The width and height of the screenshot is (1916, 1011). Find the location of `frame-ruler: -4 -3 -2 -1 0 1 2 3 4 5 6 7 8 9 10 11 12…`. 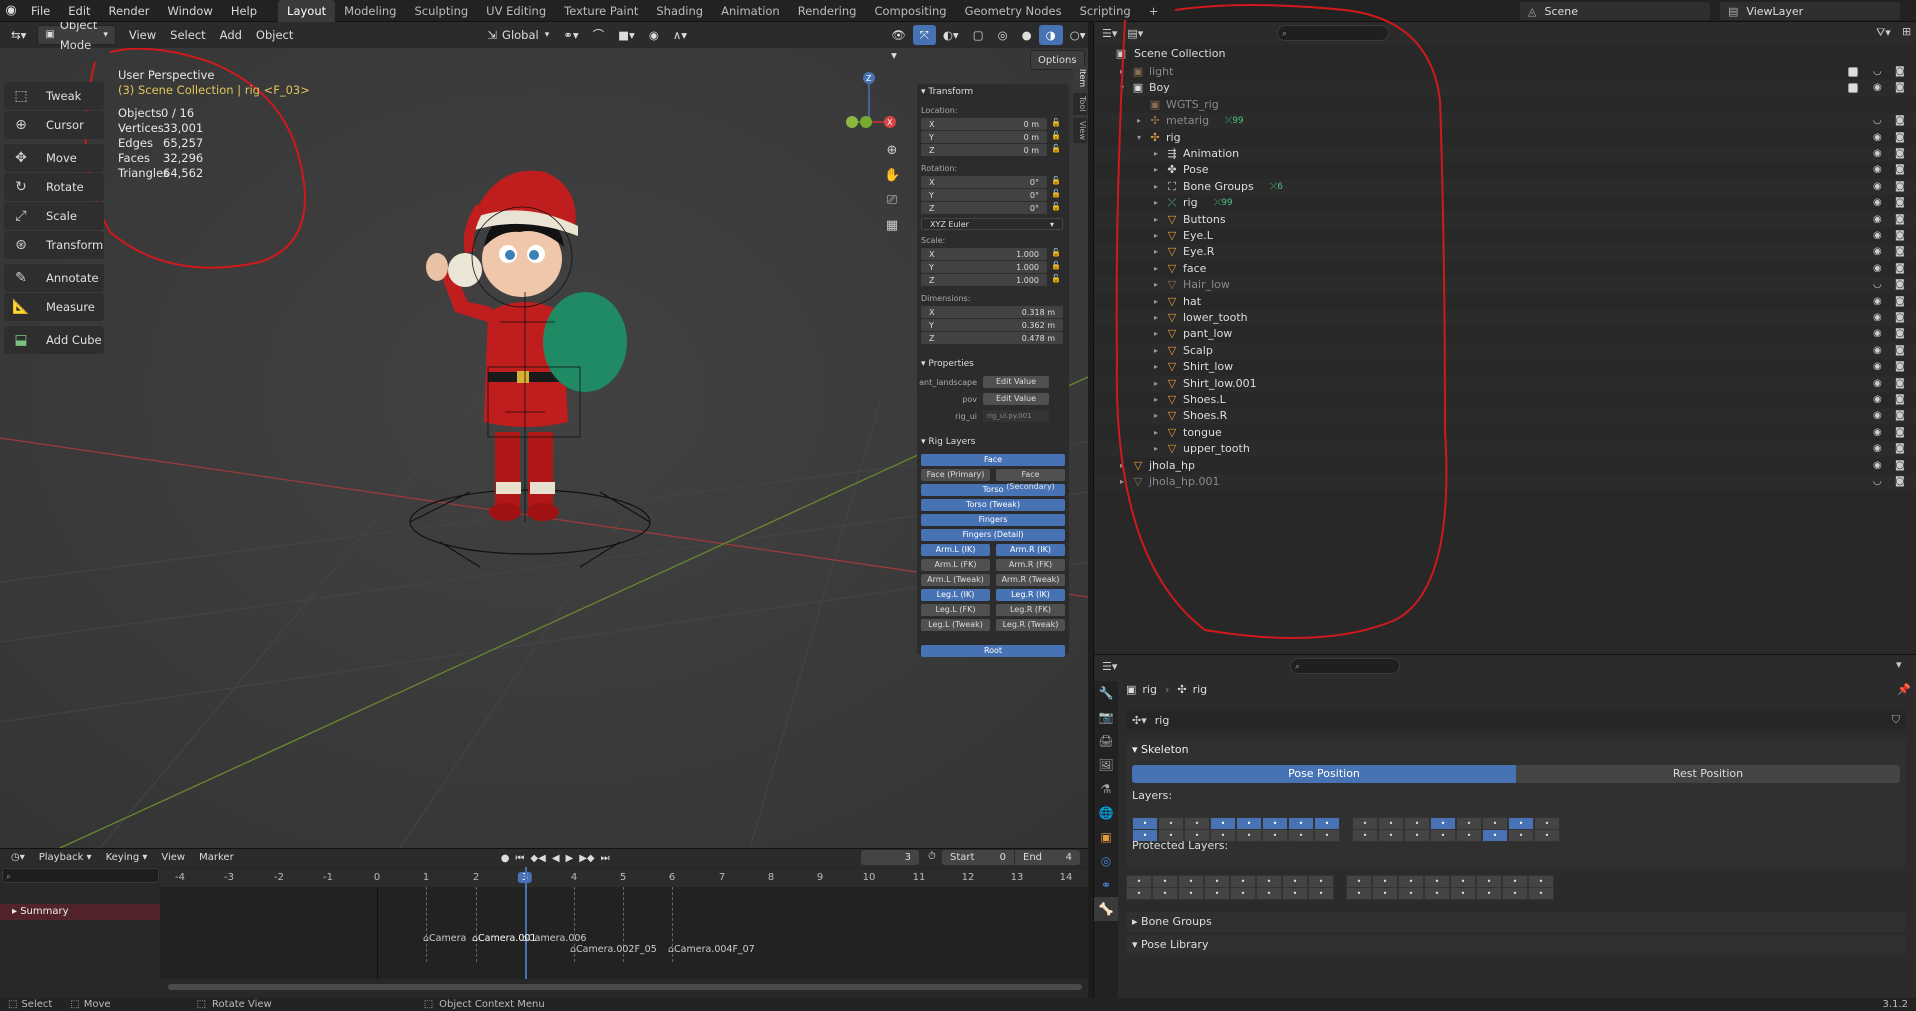

frame-ruler: -4 -3 -2 -1 0 1 2 3 4 5 6 7 8 9 10 11 12… is located at coordinates (624, 878).